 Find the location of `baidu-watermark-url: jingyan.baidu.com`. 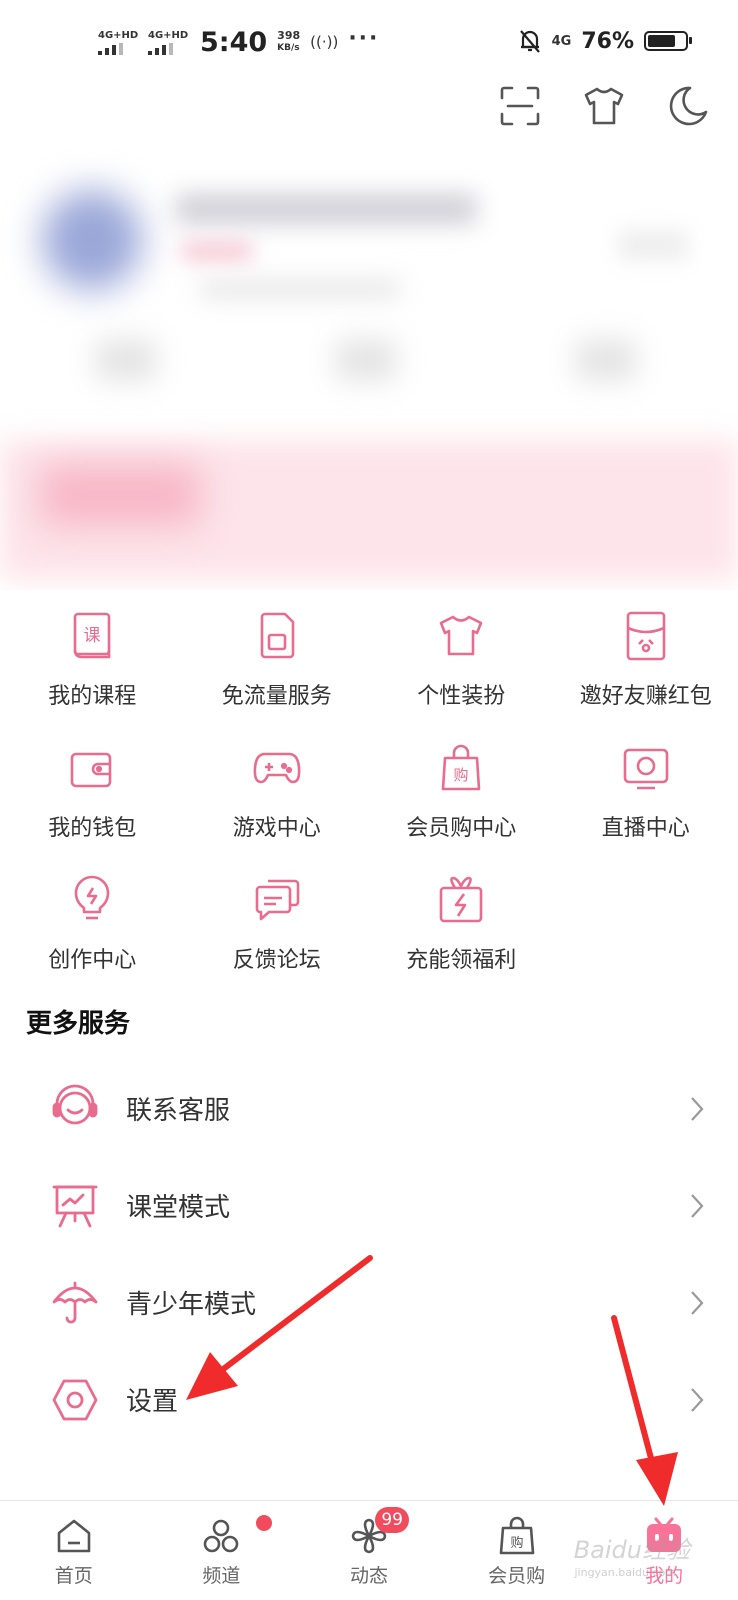

baidu-watermark-url: jingyan.baidu.com is located at coordinates (625, 1572).